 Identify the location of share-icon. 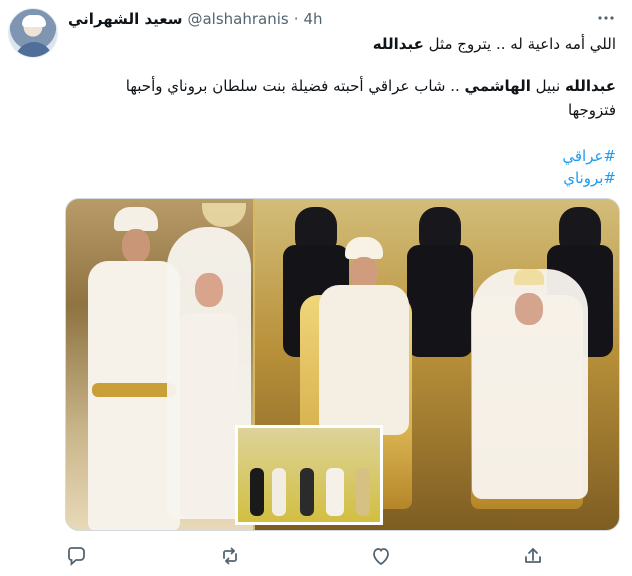
(533, 555).